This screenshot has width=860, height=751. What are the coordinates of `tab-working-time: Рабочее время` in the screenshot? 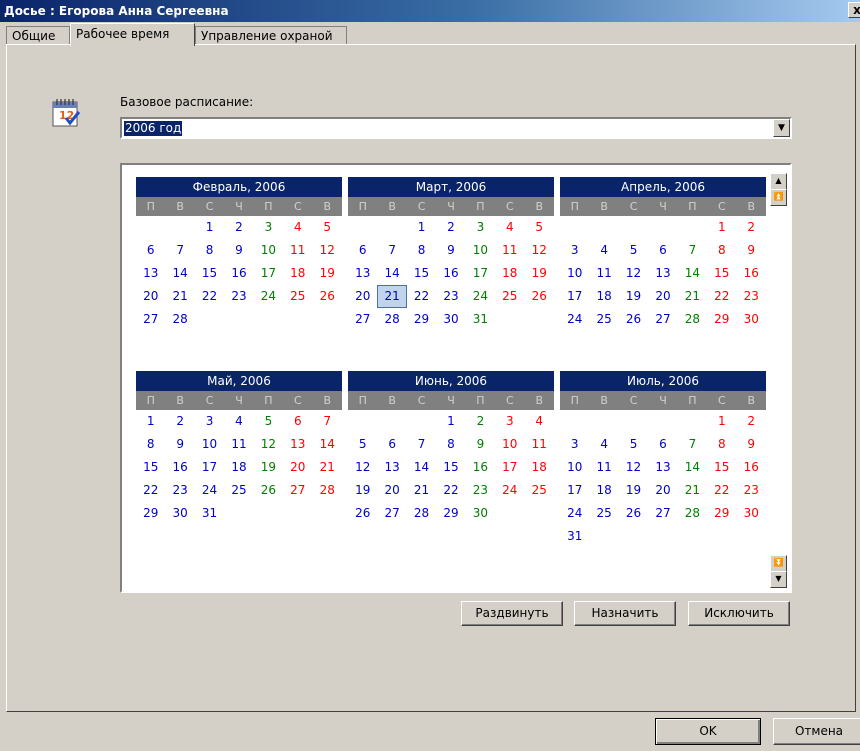 It's located at (132, 34).